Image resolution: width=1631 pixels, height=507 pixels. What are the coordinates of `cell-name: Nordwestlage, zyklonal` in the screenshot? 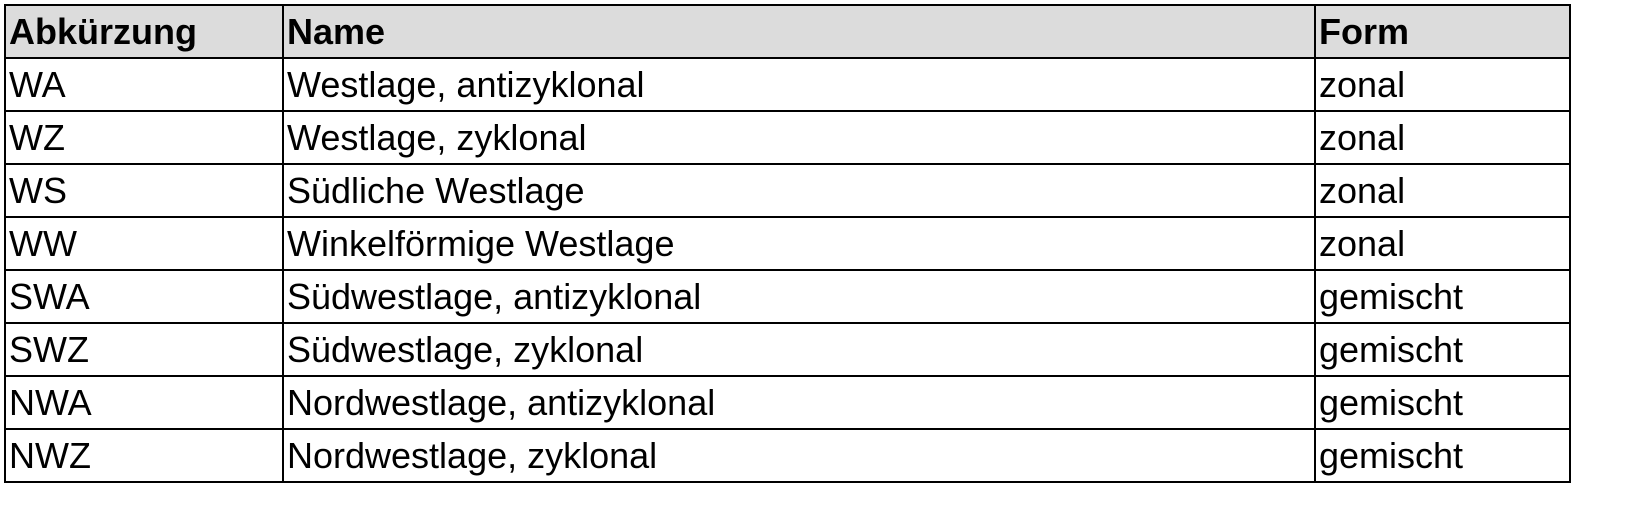 It's located at (799, 455).